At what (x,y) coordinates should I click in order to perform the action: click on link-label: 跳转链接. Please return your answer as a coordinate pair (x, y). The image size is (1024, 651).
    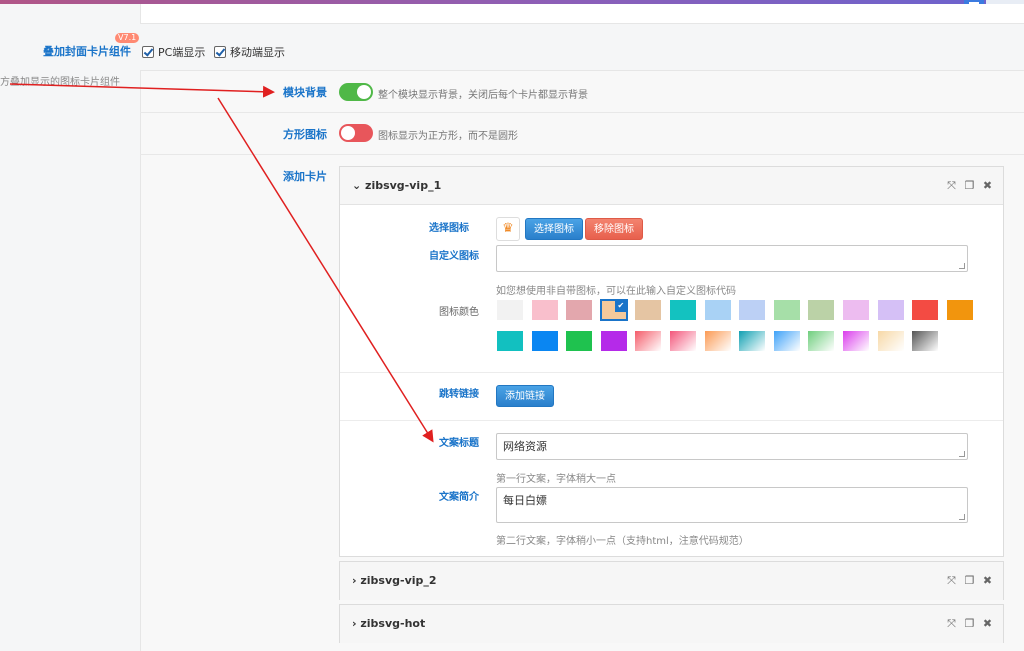
    Looking at the image, I should click on (459, 394).